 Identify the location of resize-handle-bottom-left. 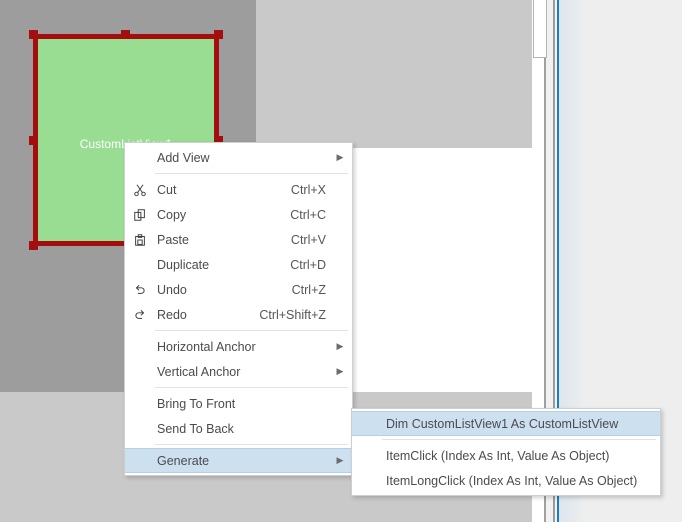
(33, 245).